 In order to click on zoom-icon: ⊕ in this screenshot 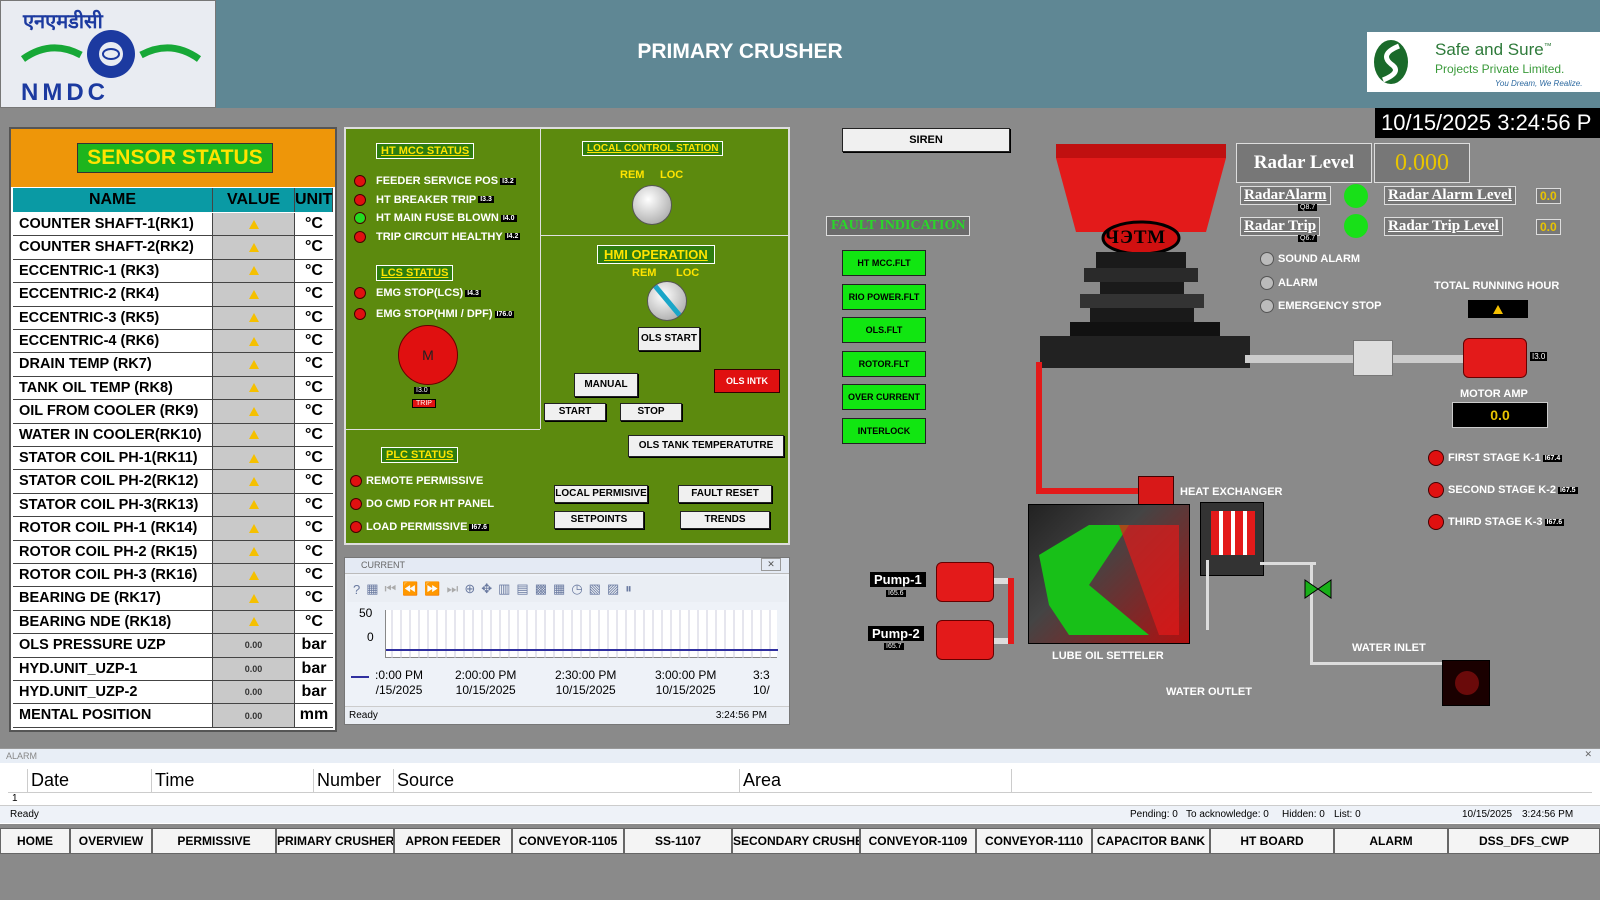, I will do `click(469, 589)`.